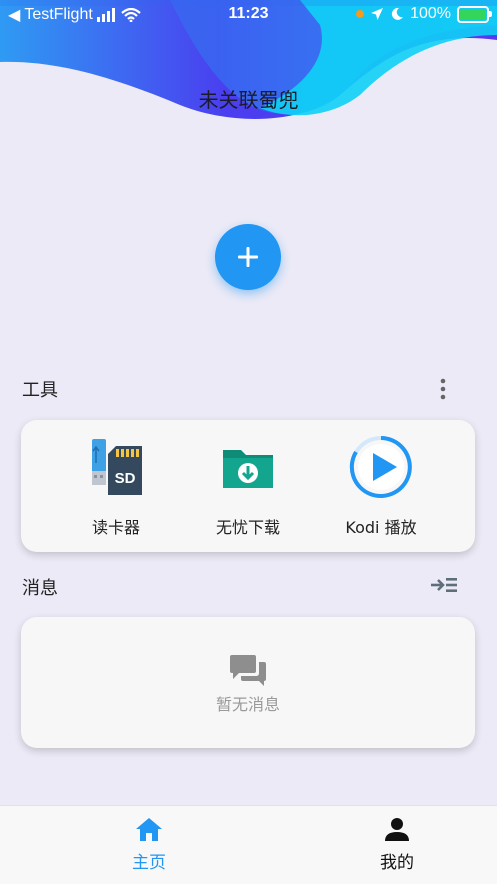 The image size is (497, 884). I want to click on sd-card-reader-icon: SD, so click(117, 467).